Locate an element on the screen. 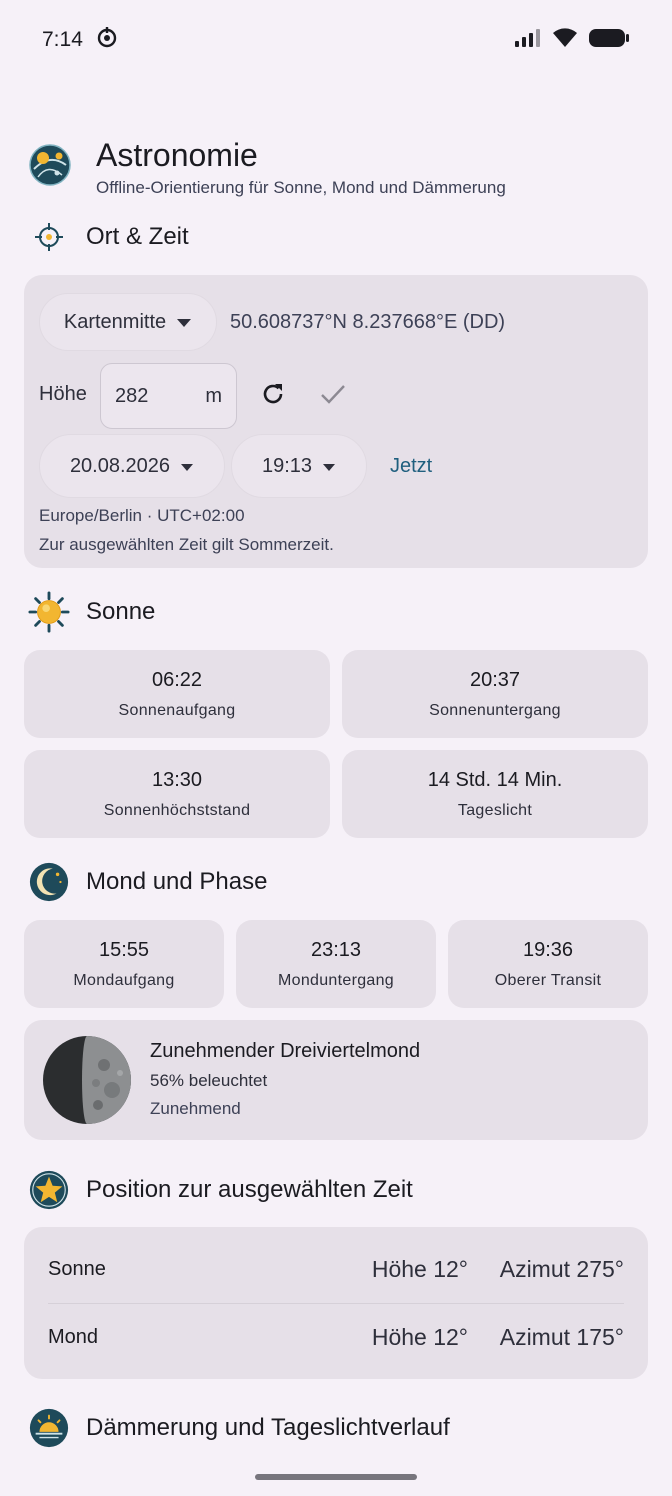  tile-value: 06:22 is located at coordinates (177, 679).